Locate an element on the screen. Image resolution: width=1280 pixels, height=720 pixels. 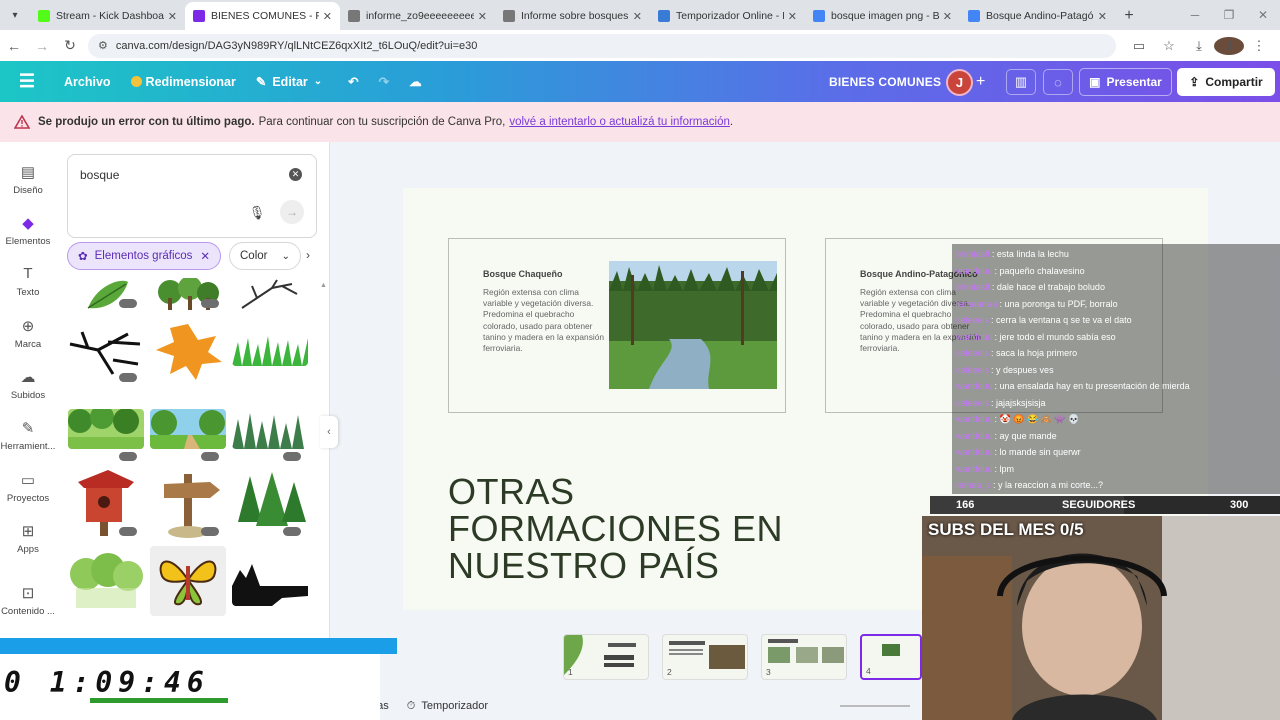
heading-line: FORMACIONES EN is located at coordinates (616, 528).